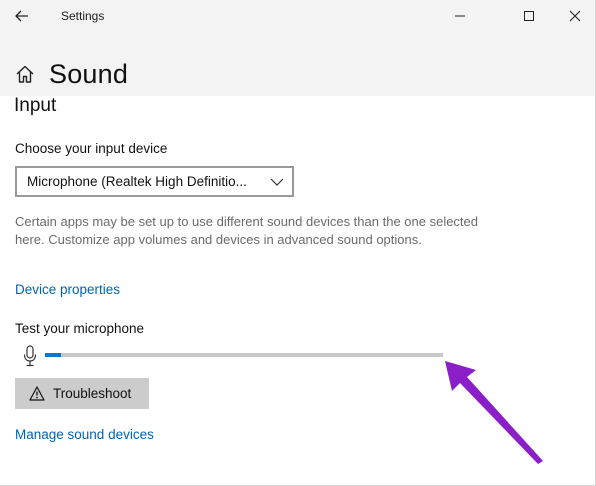 The width and height of the screenshot is (596, 486). I want to click on warning-icon, so click(37, 393).